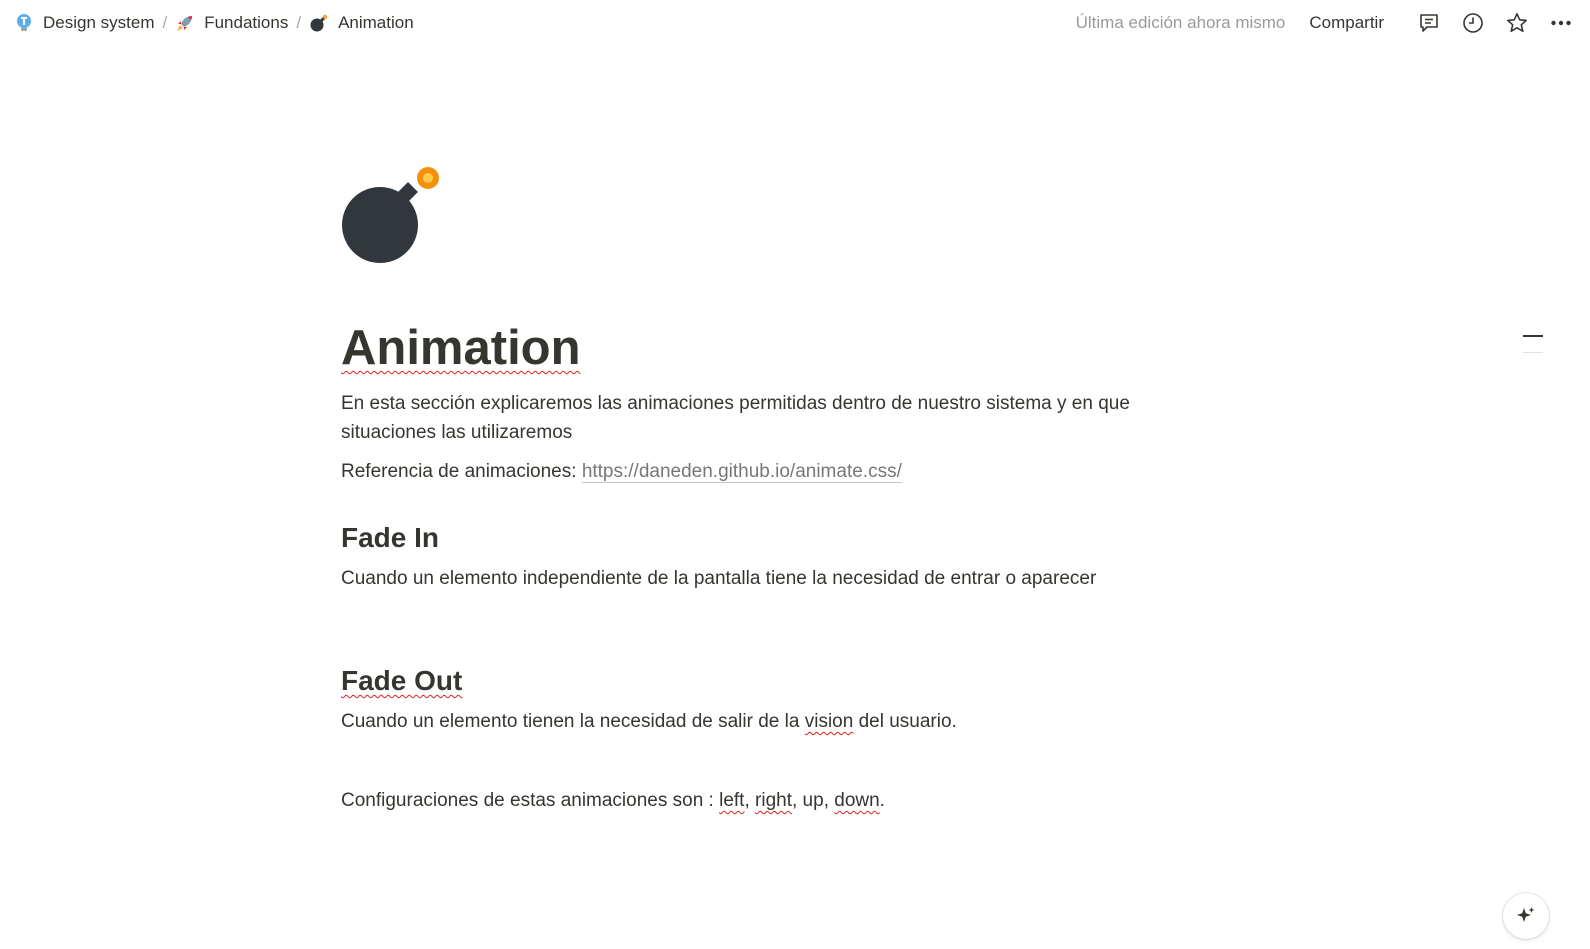  What do you see at coordinates (756, 538) in the screenshot?
I see `heading-fade-in: Fade In` at bounding box center [756, 538].